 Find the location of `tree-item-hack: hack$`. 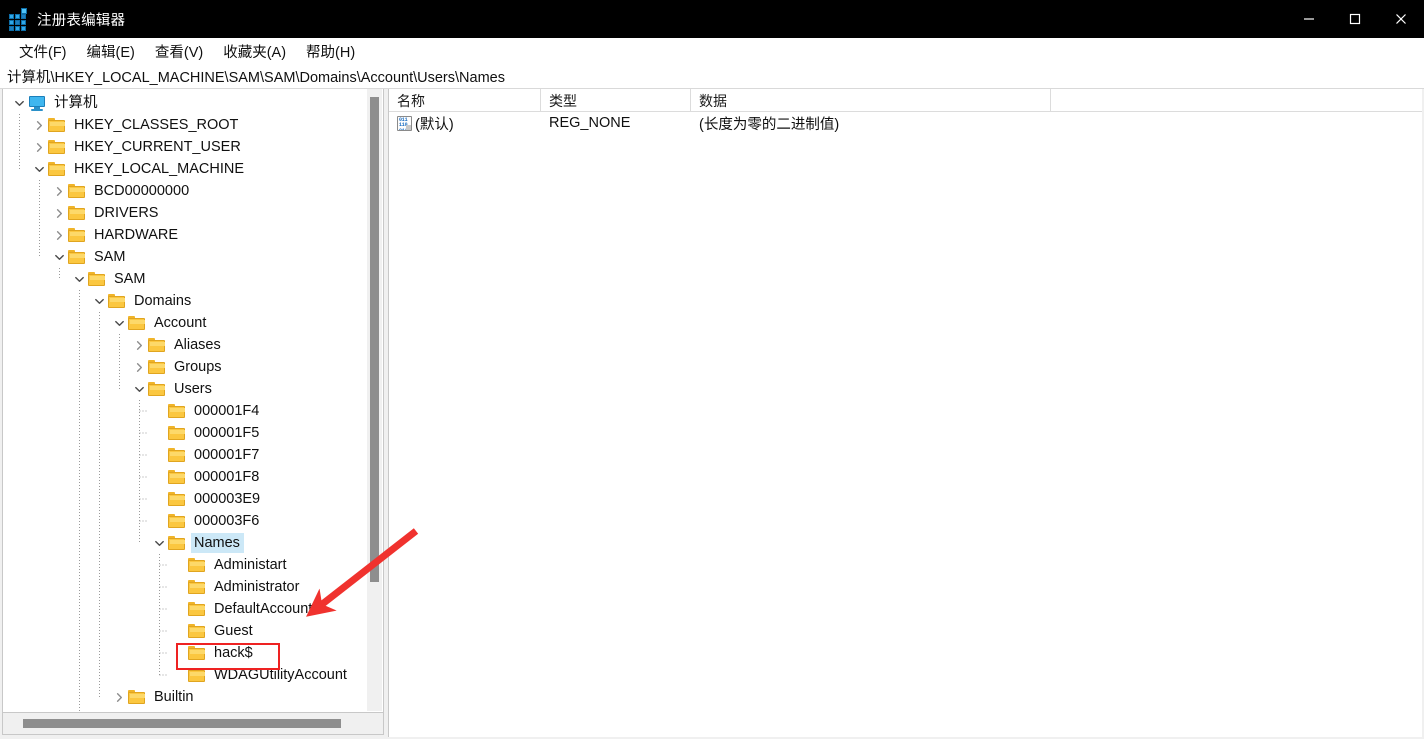

tree-item-hack: hack$ is located at coordinates (214, 653).